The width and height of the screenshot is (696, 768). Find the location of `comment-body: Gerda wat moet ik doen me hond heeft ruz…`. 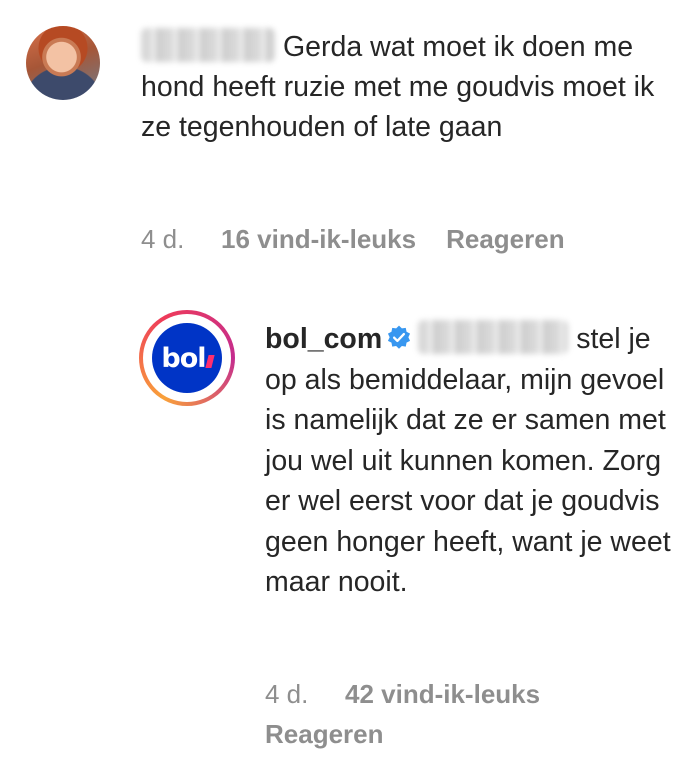

comment-body: Gerda wat moet ik doen me hond heeft ruz… is located at coordinates (406, 87).